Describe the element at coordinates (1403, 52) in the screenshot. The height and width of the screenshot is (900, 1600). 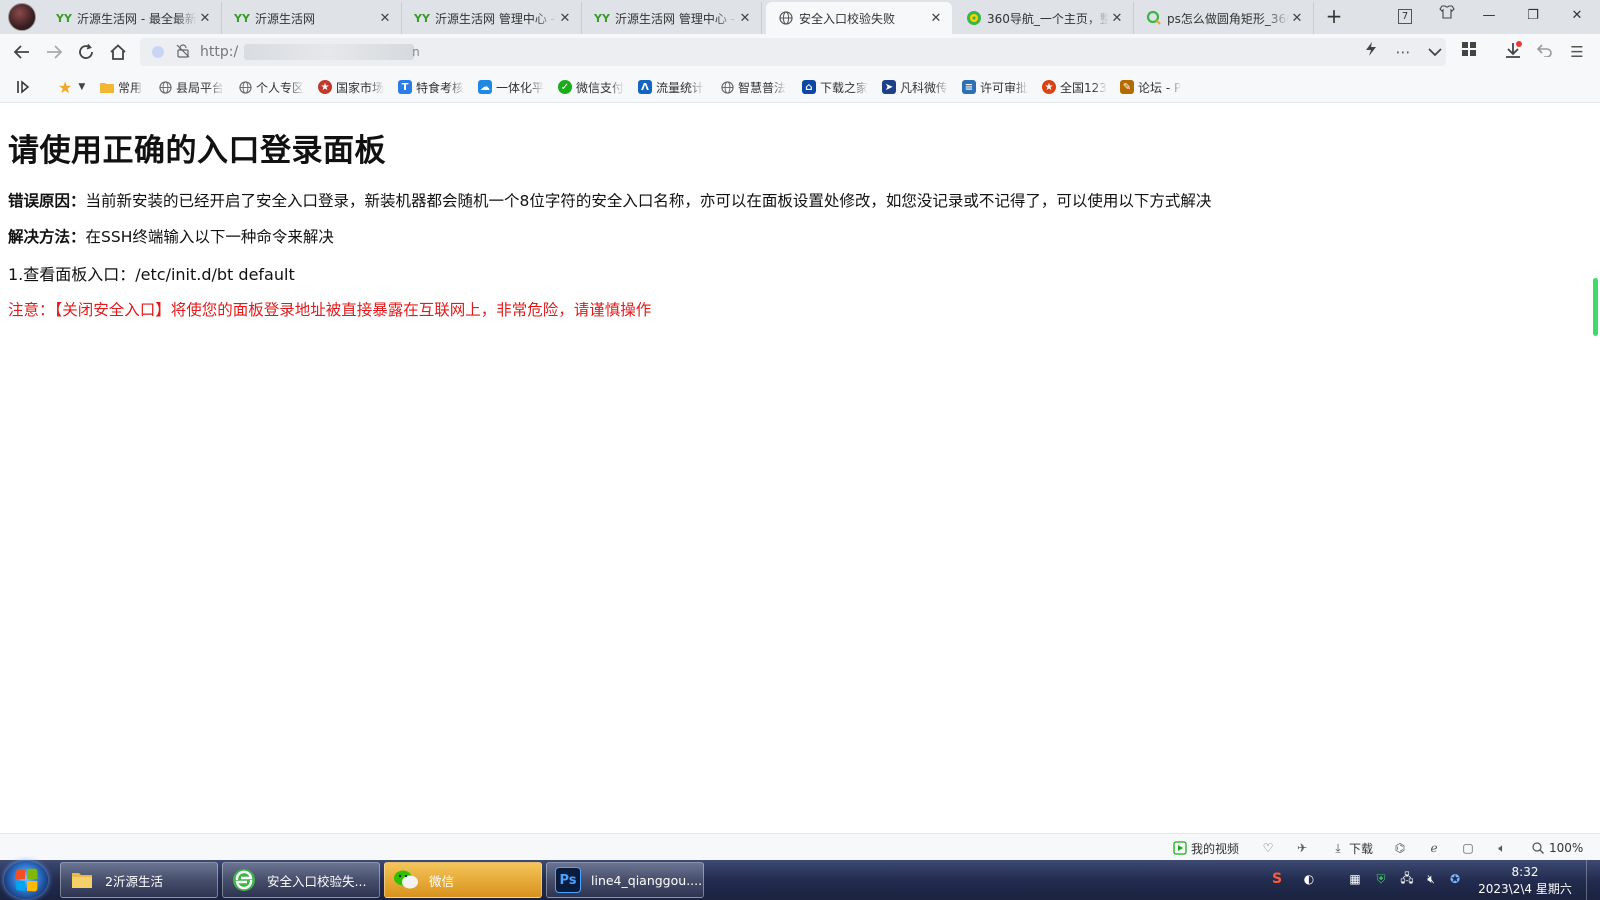
I see `more-options-icon: ⋯` at that location.